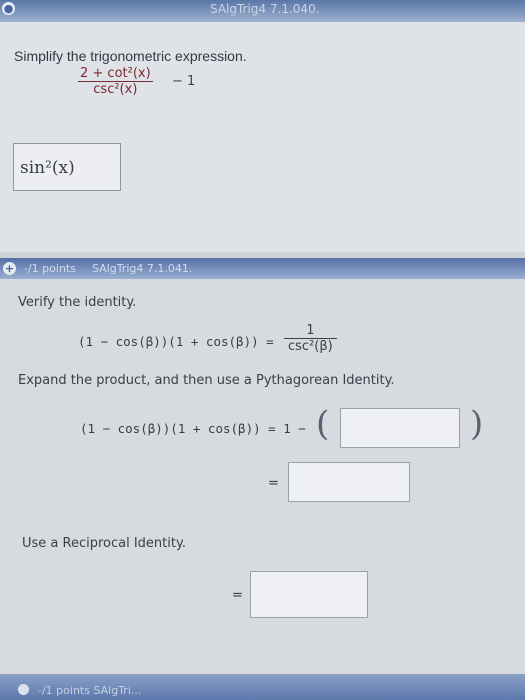 Image resolution: width=525 pixels, height=700 pixels. What do you see at coordinates (115, 89) in the screenshot?
I see `fraction-denominator: csc²(x)` at bounding box center [115, 89].